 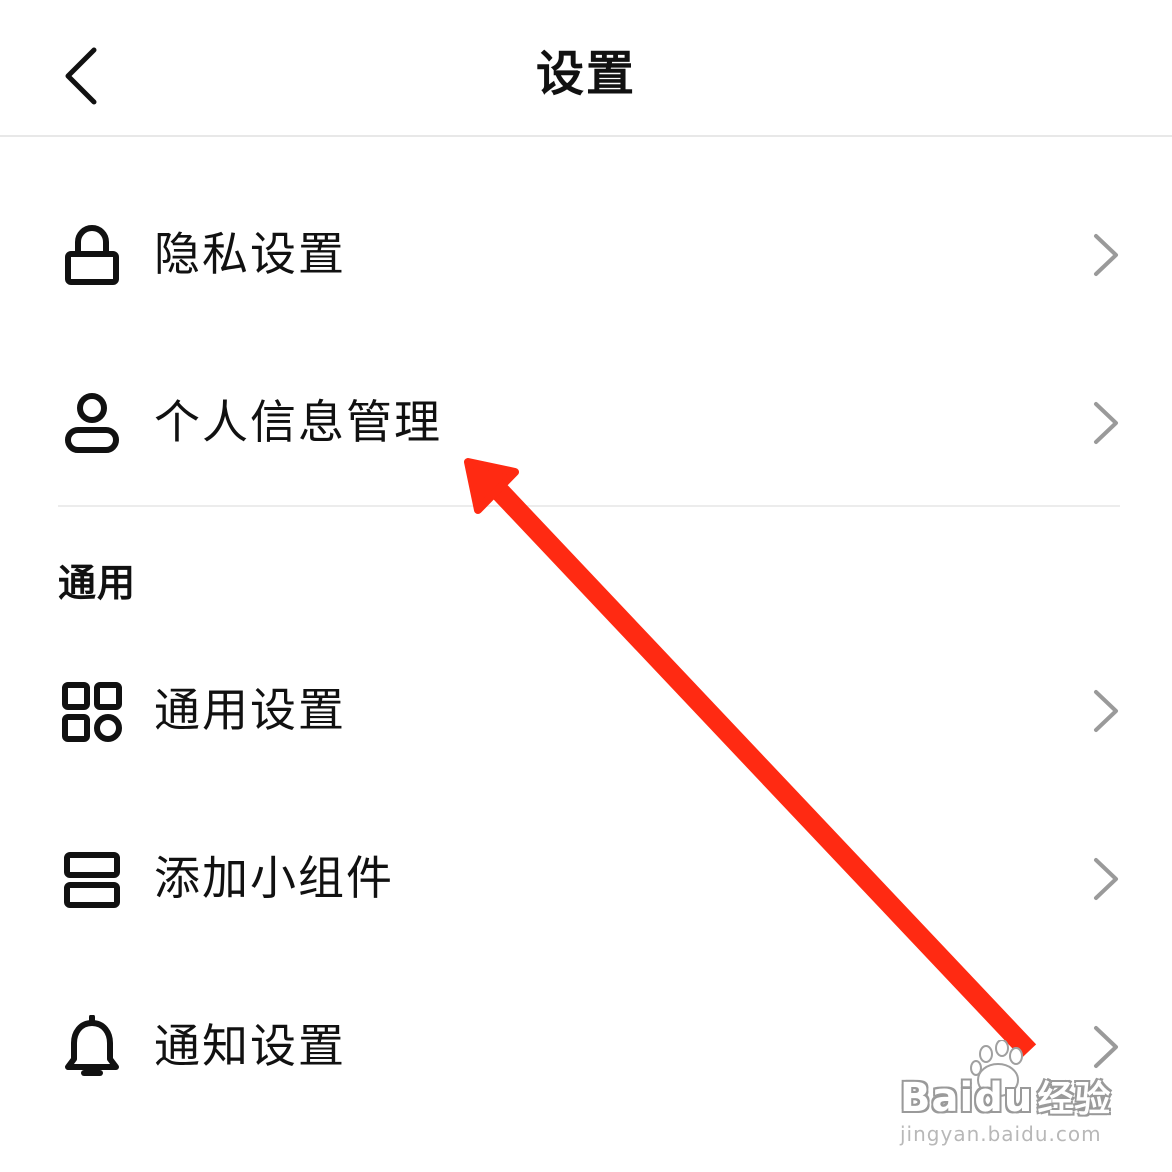 What do you see at coordinates (1001, 1134) in the screenshot?
I see `watermark-url: jingyan.baidu.com` at bounding box center [1001, 1134].